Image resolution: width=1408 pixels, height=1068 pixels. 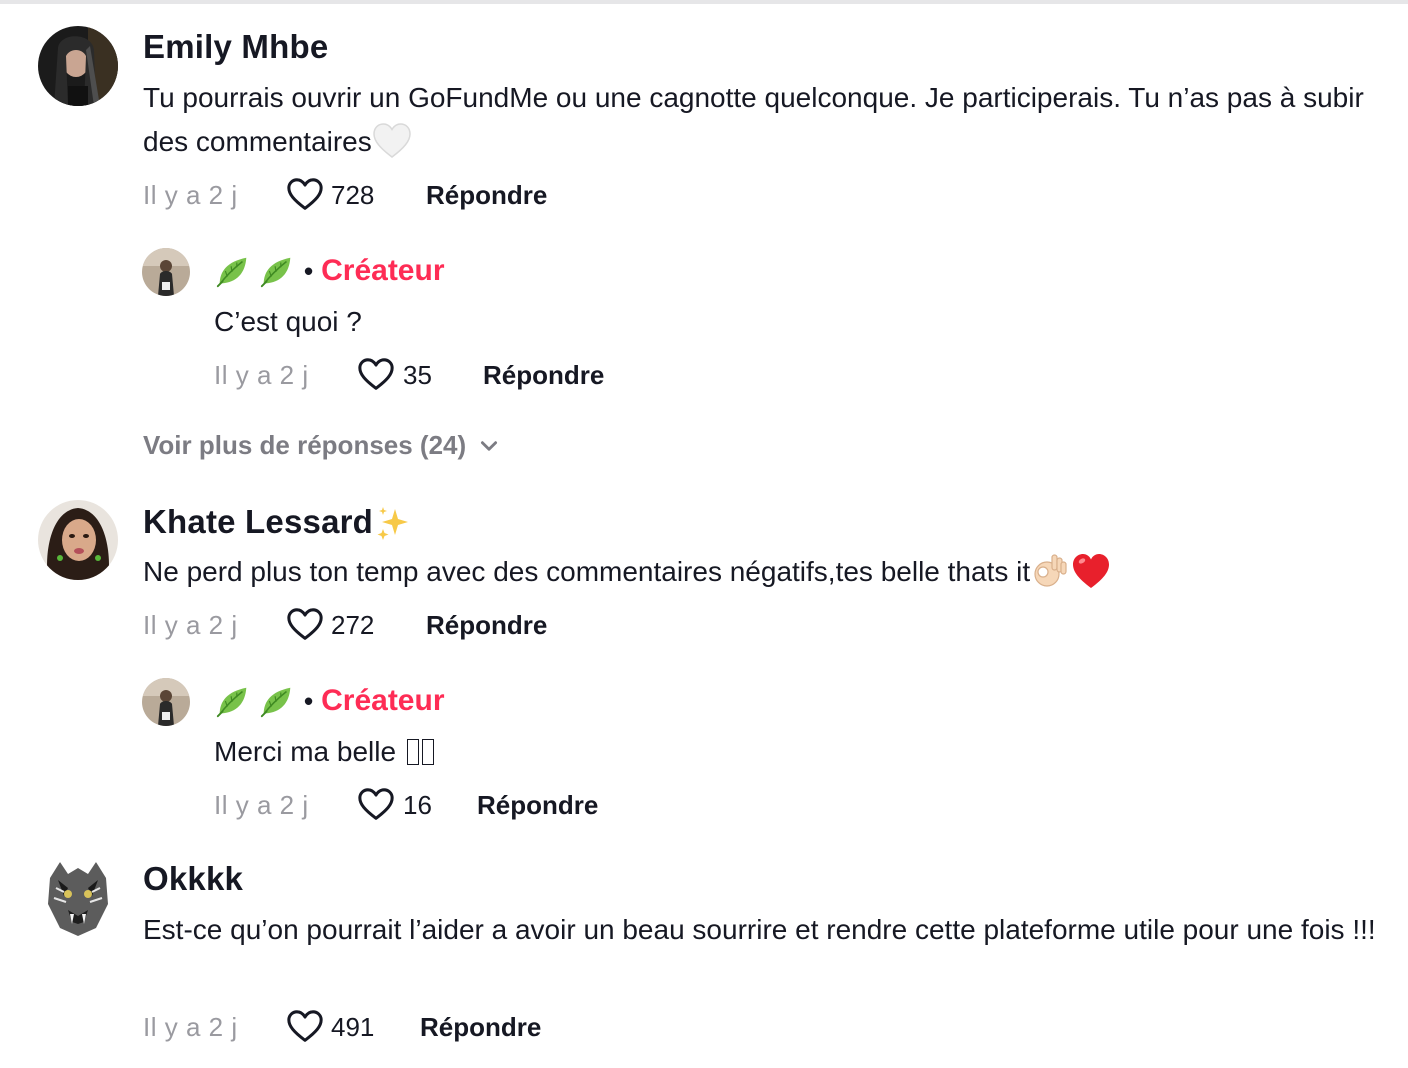 I want to click on like-button: 16, so click(x=417, y=805).